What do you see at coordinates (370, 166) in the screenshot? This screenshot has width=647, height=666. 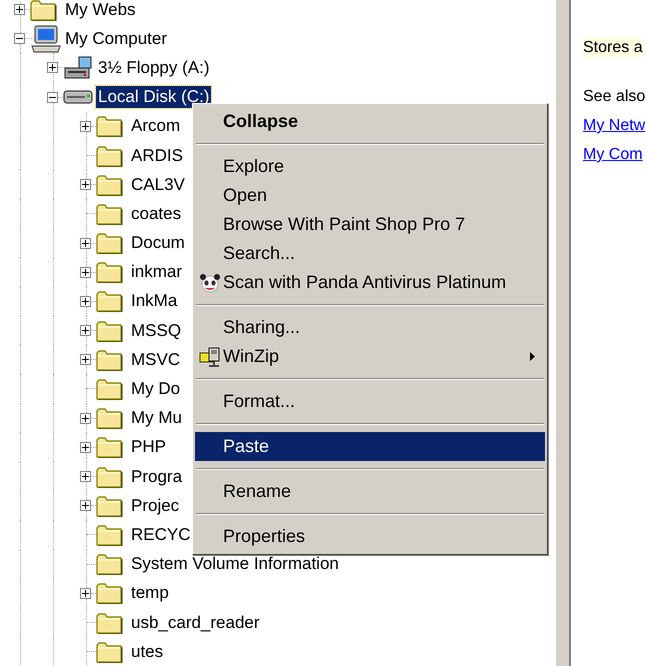 I see `menu-item: Explore` at bounding box center [370, 166].